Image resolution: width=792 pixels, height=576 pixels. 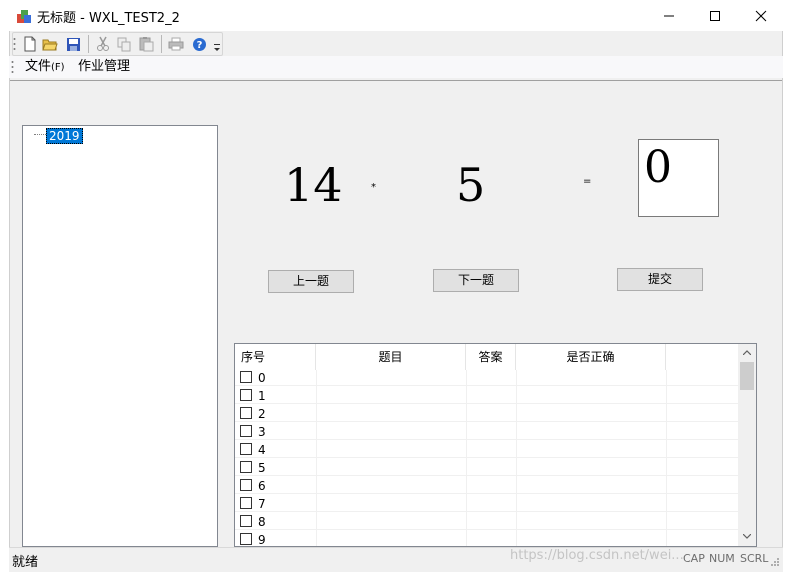 I want to click on print-button, so click(x=176, y=44).